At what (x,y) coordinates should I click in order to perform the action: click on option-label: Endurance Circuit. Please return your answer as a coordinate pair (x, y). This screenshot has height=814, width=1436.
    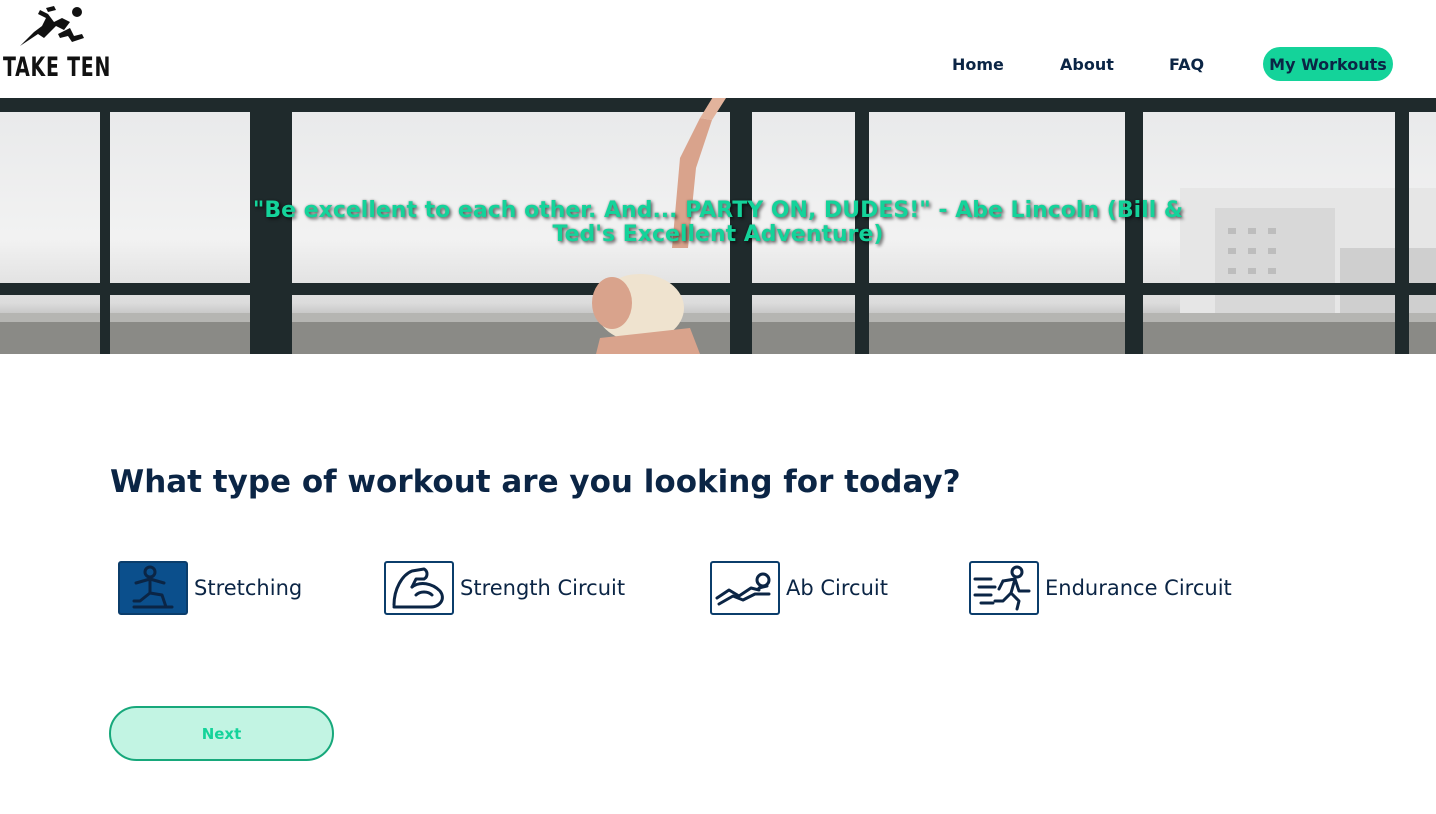
    Looking at the image, I should click on (1138, 588).